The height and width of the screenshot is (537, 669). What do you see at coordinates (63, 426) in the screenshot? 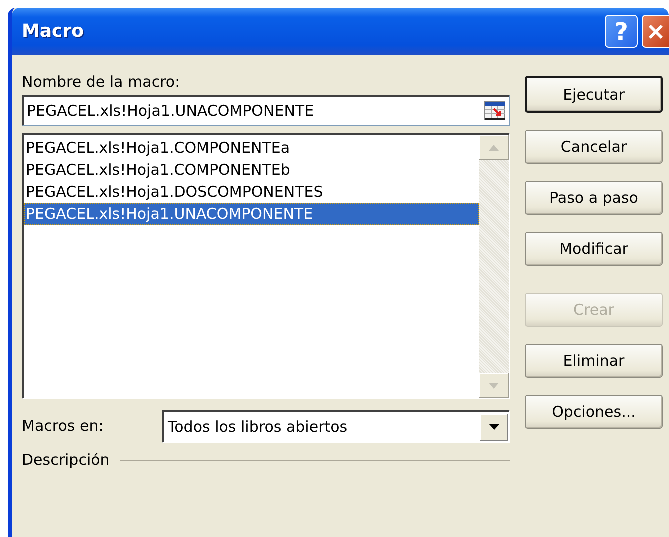
I see `field-label: Macros en:` at bounding box center [63, 426].